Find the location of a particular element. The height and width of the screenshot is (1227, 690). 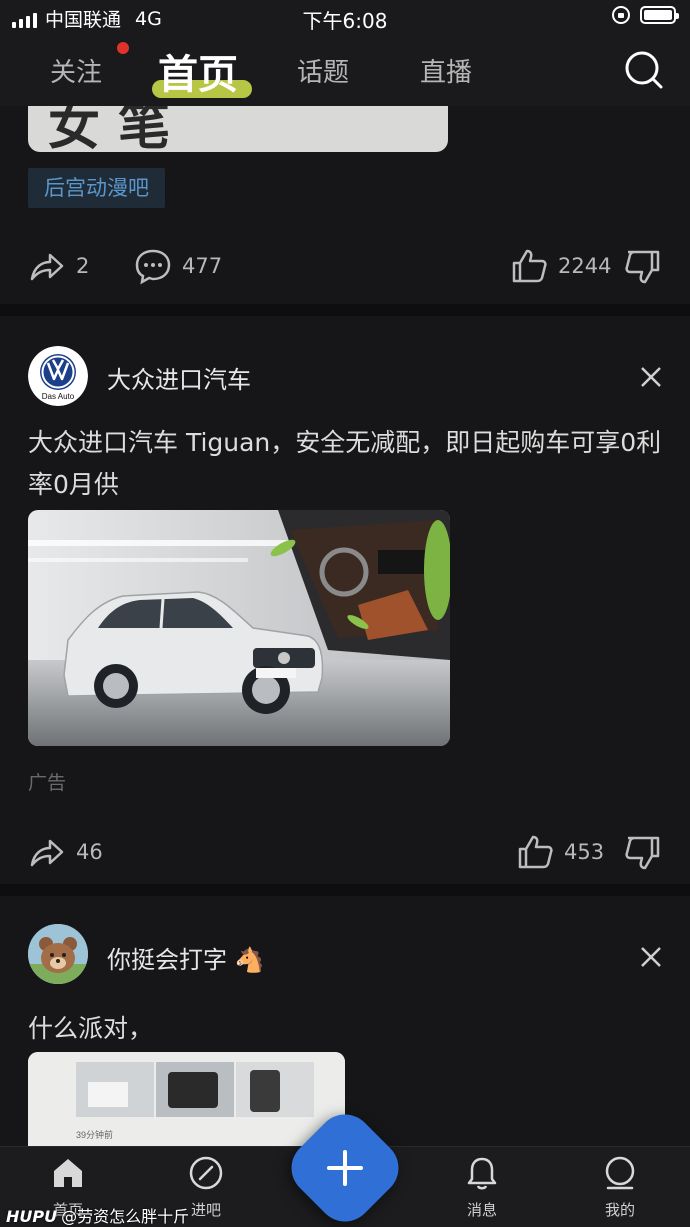

share-button: 46 is located at coordinates (65, 852).